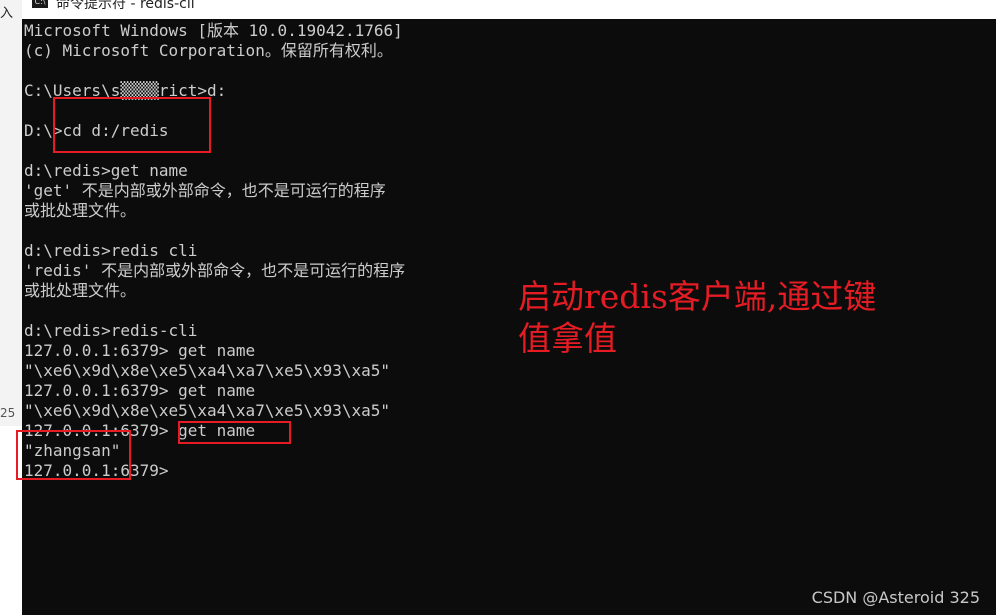 This screenshot has height=615, width=996. Describe the element at coordinates (8, 413) in the screenshot. I see `background-line-number: 25` at that location.